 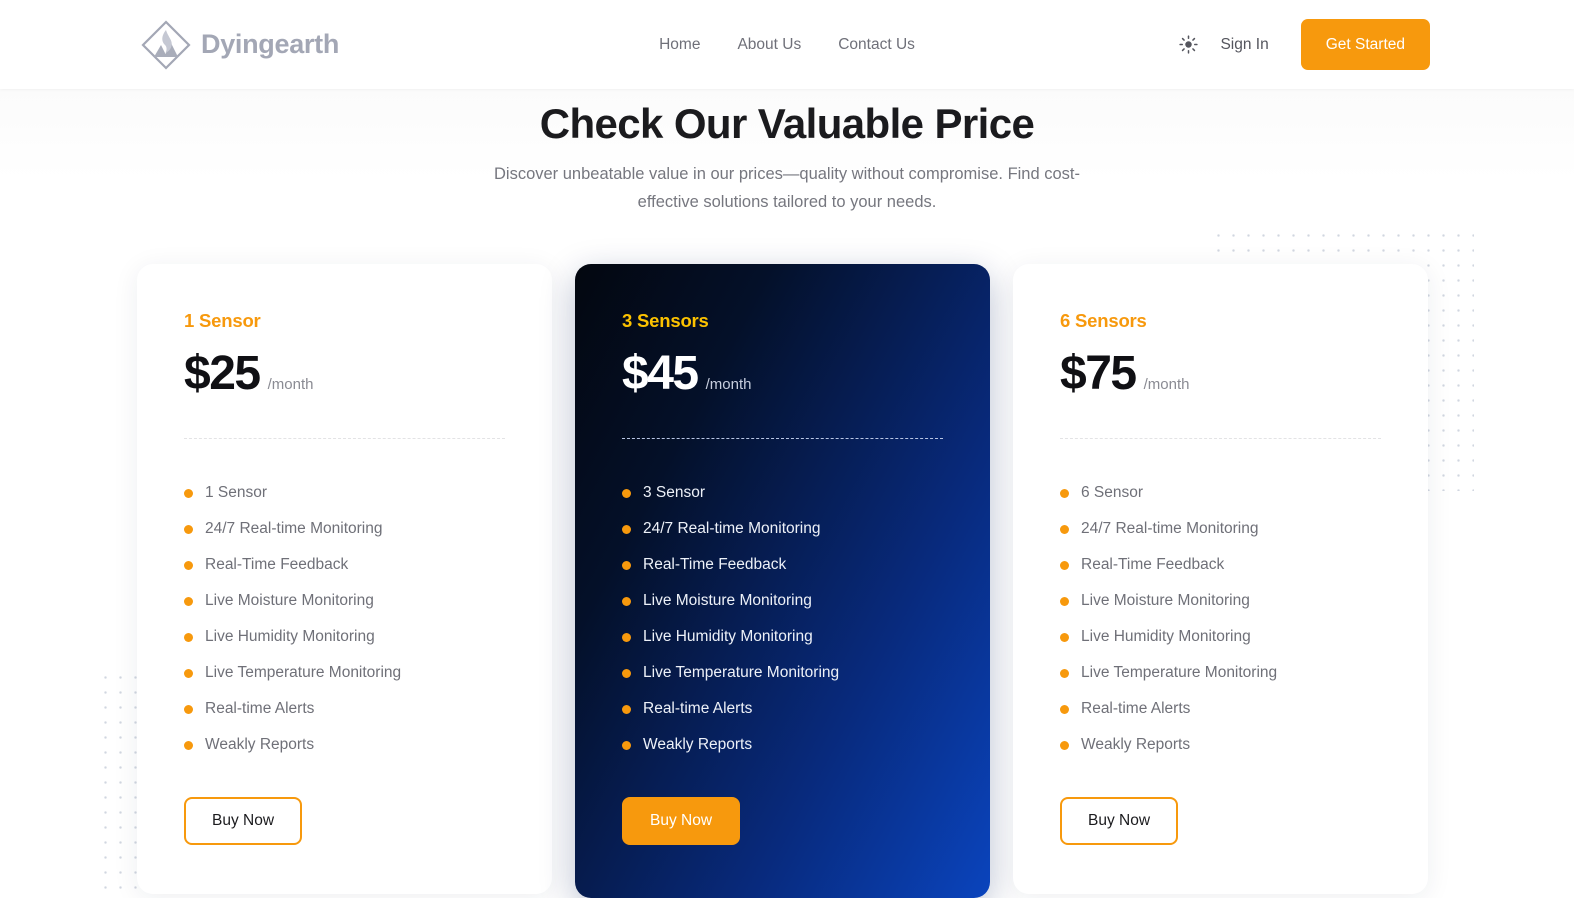 I want to click on plan-name: 6 Sensors, so click(x=1103, y=320).